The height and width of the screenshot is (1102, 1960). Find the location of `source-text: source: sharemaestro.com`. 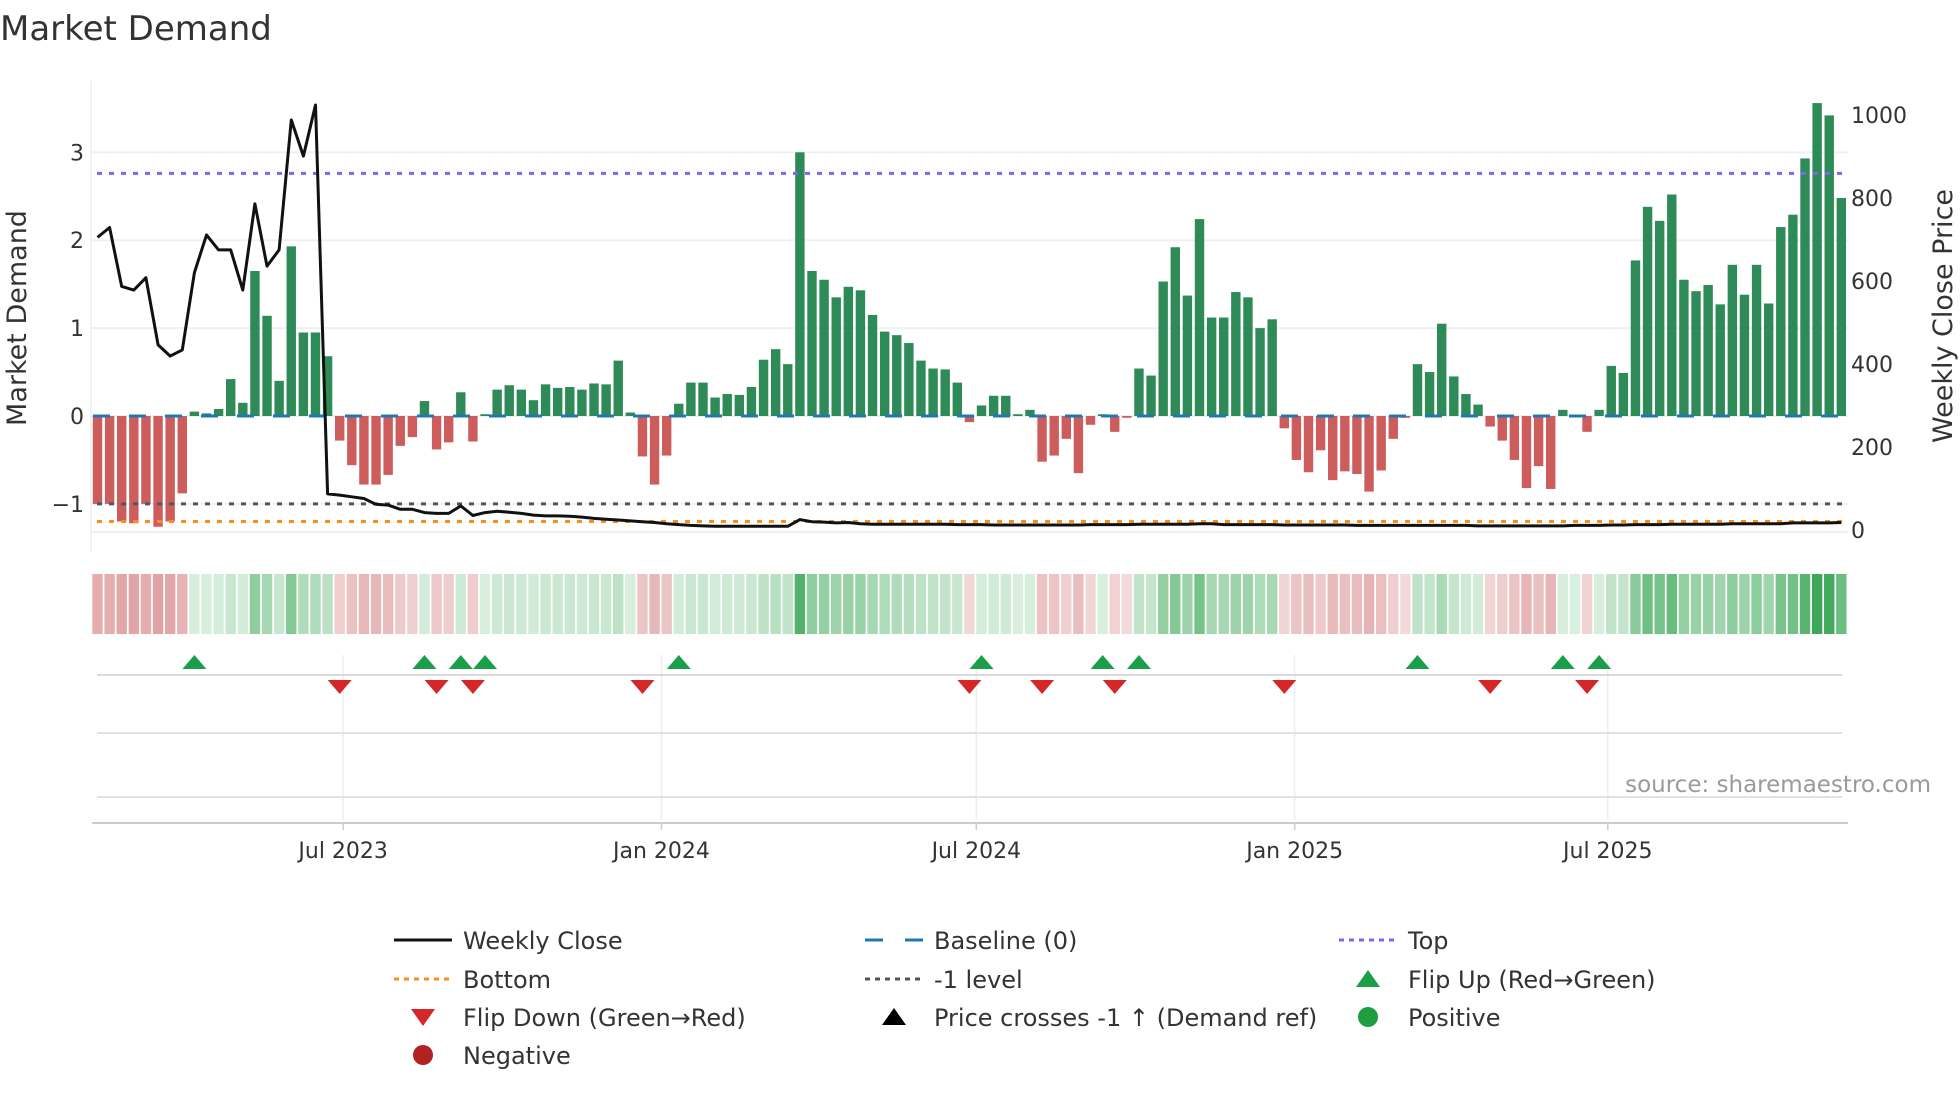

source-text: source: sharemaestro.com is located at coordinates (1778, 785).